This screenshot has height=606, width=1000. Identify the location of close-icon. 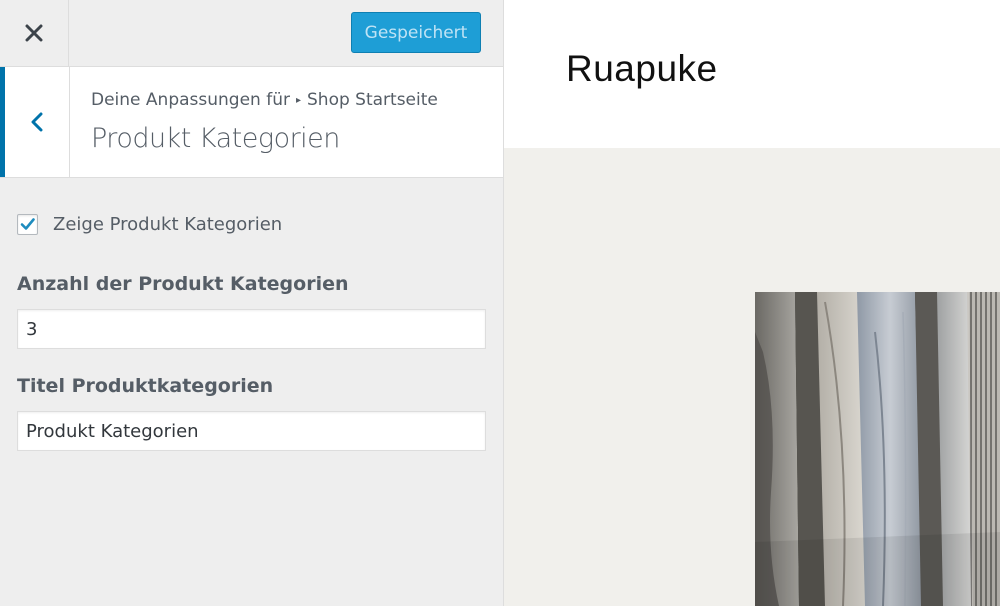
(34, 33).